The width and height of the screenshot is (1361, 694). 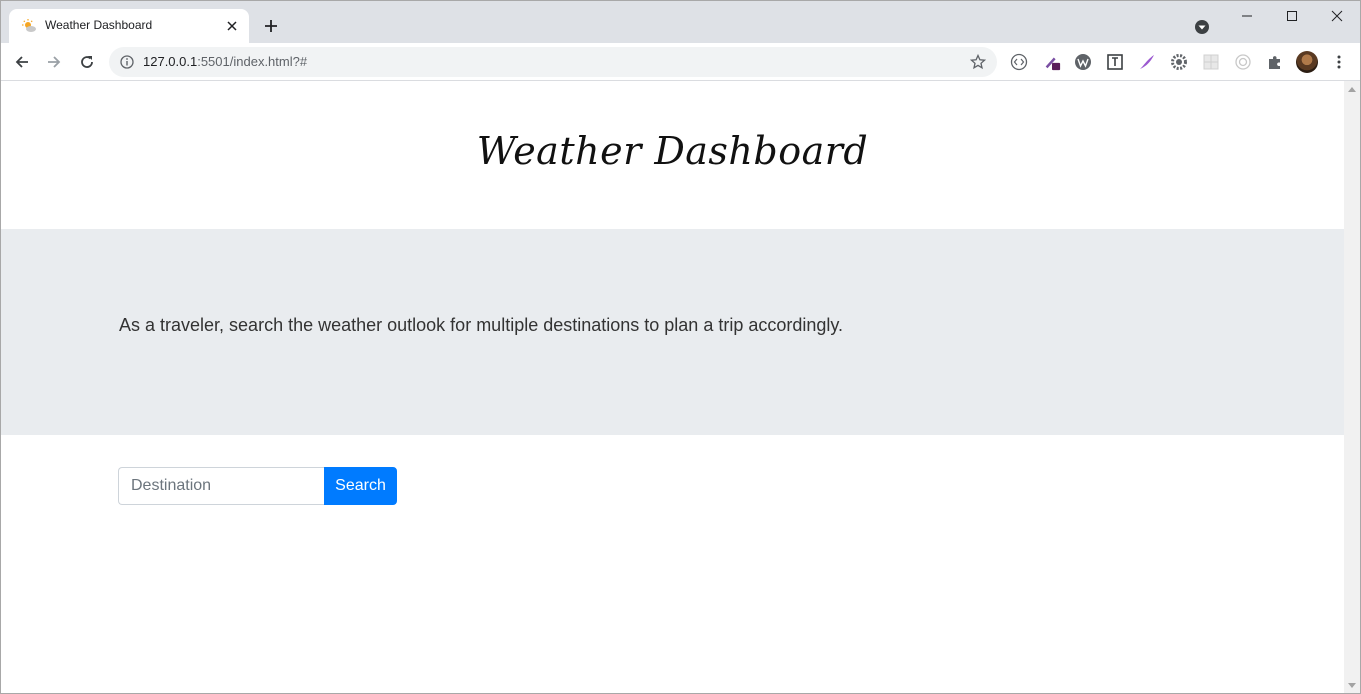 What do you see at coordinates (672, 151) in the screenshot?
I see `page-title: Weather Dashboard` at bounding box center [672, 151].